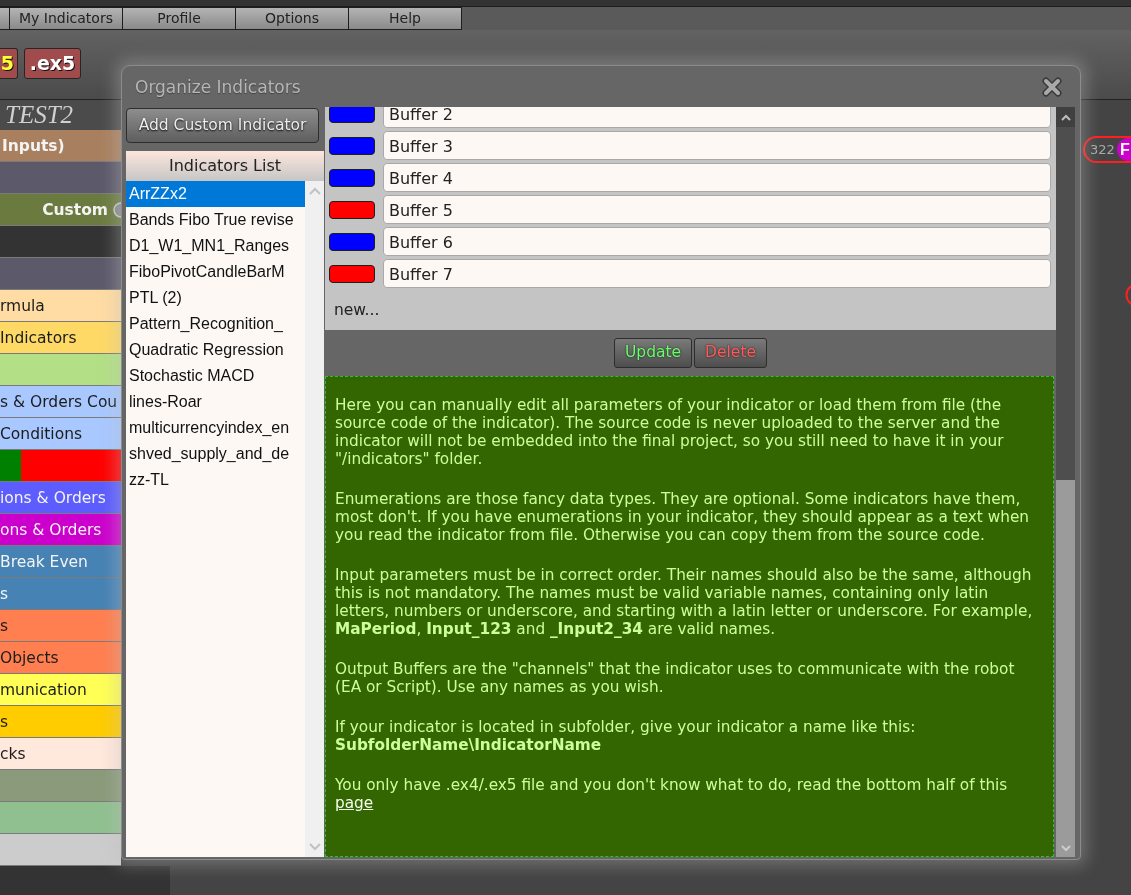 The image size is (1131, 895). What do you see at coordinates (717, 209) in the screenshot?
I see `buffer-name-field: Buffer 5` at bounding box center [717, 209].